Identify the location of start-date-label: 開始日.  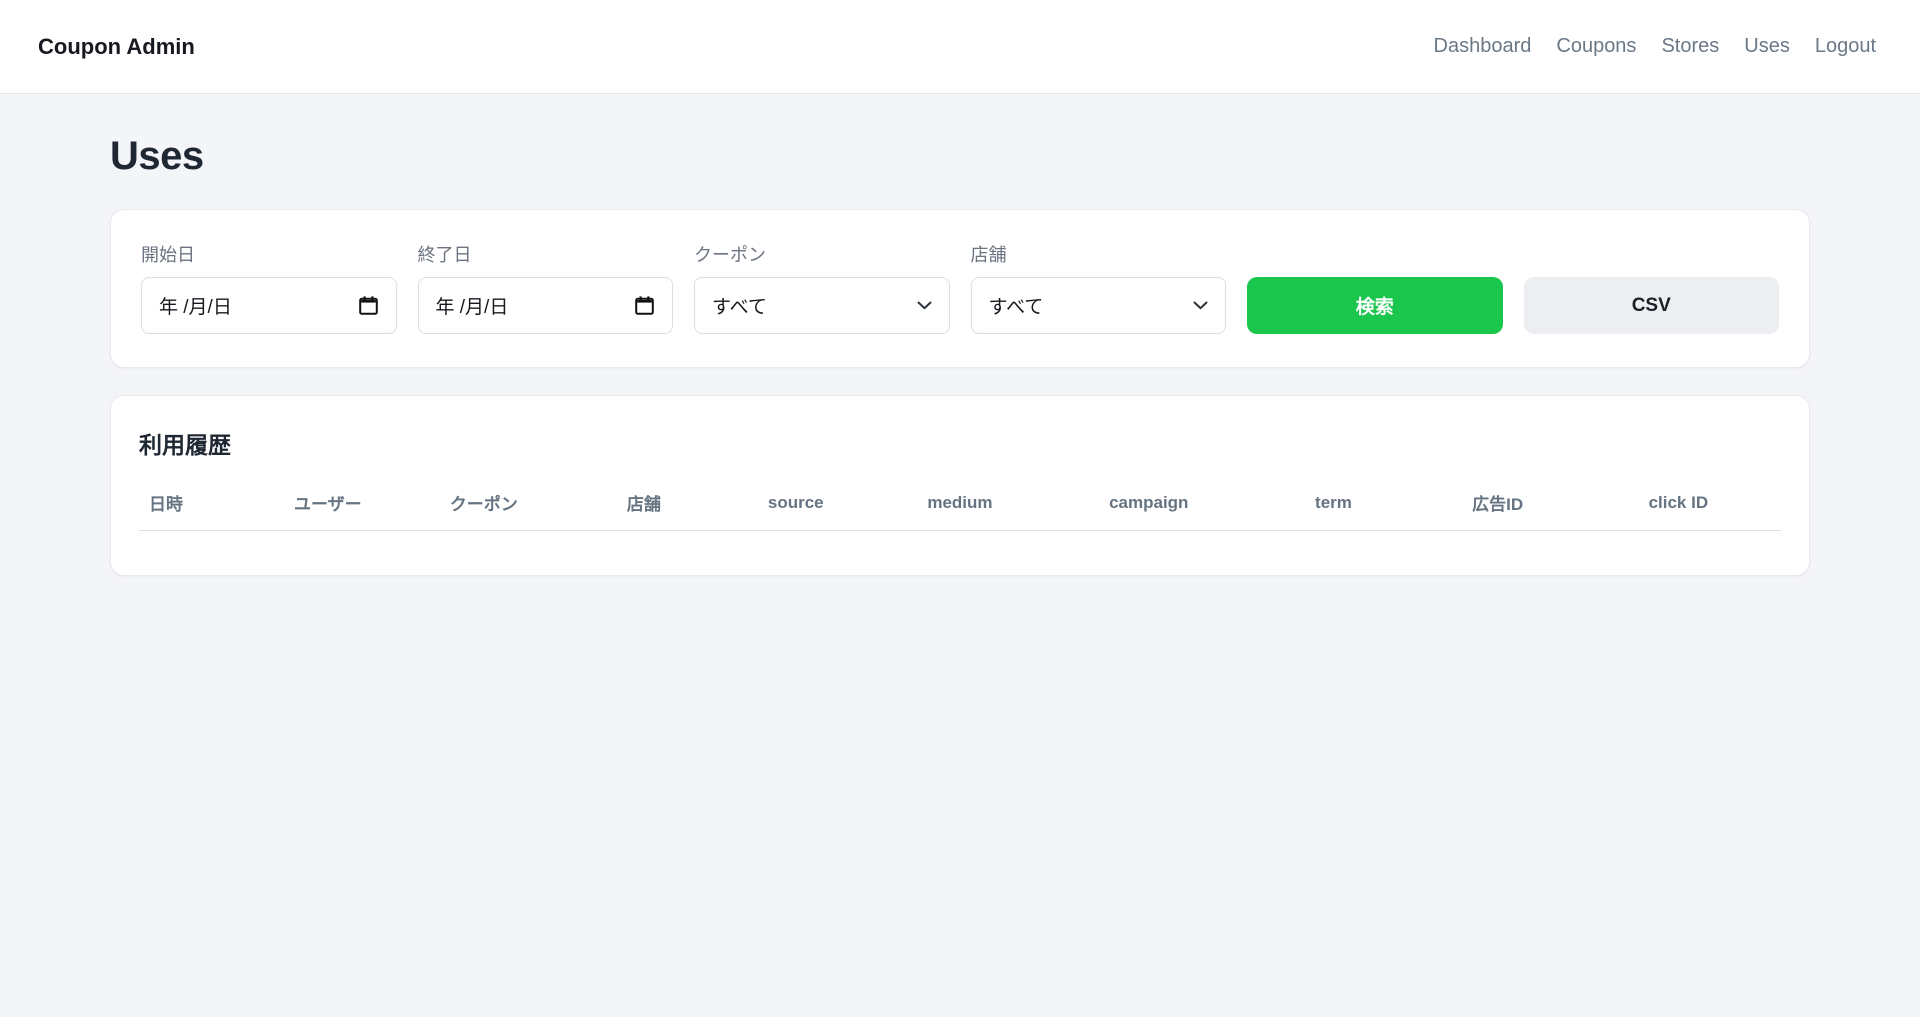
(168, 255).